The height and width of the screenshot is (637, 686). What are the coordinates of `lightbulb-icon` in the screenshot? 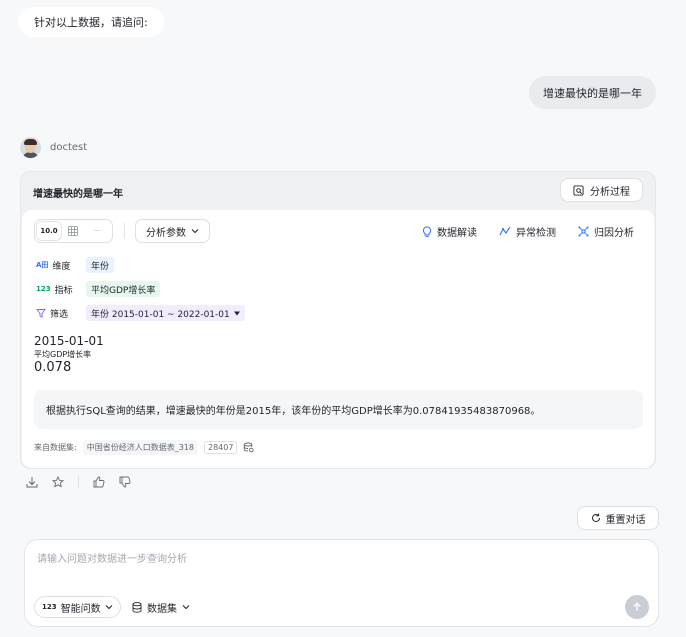 It's located at (427, 231).